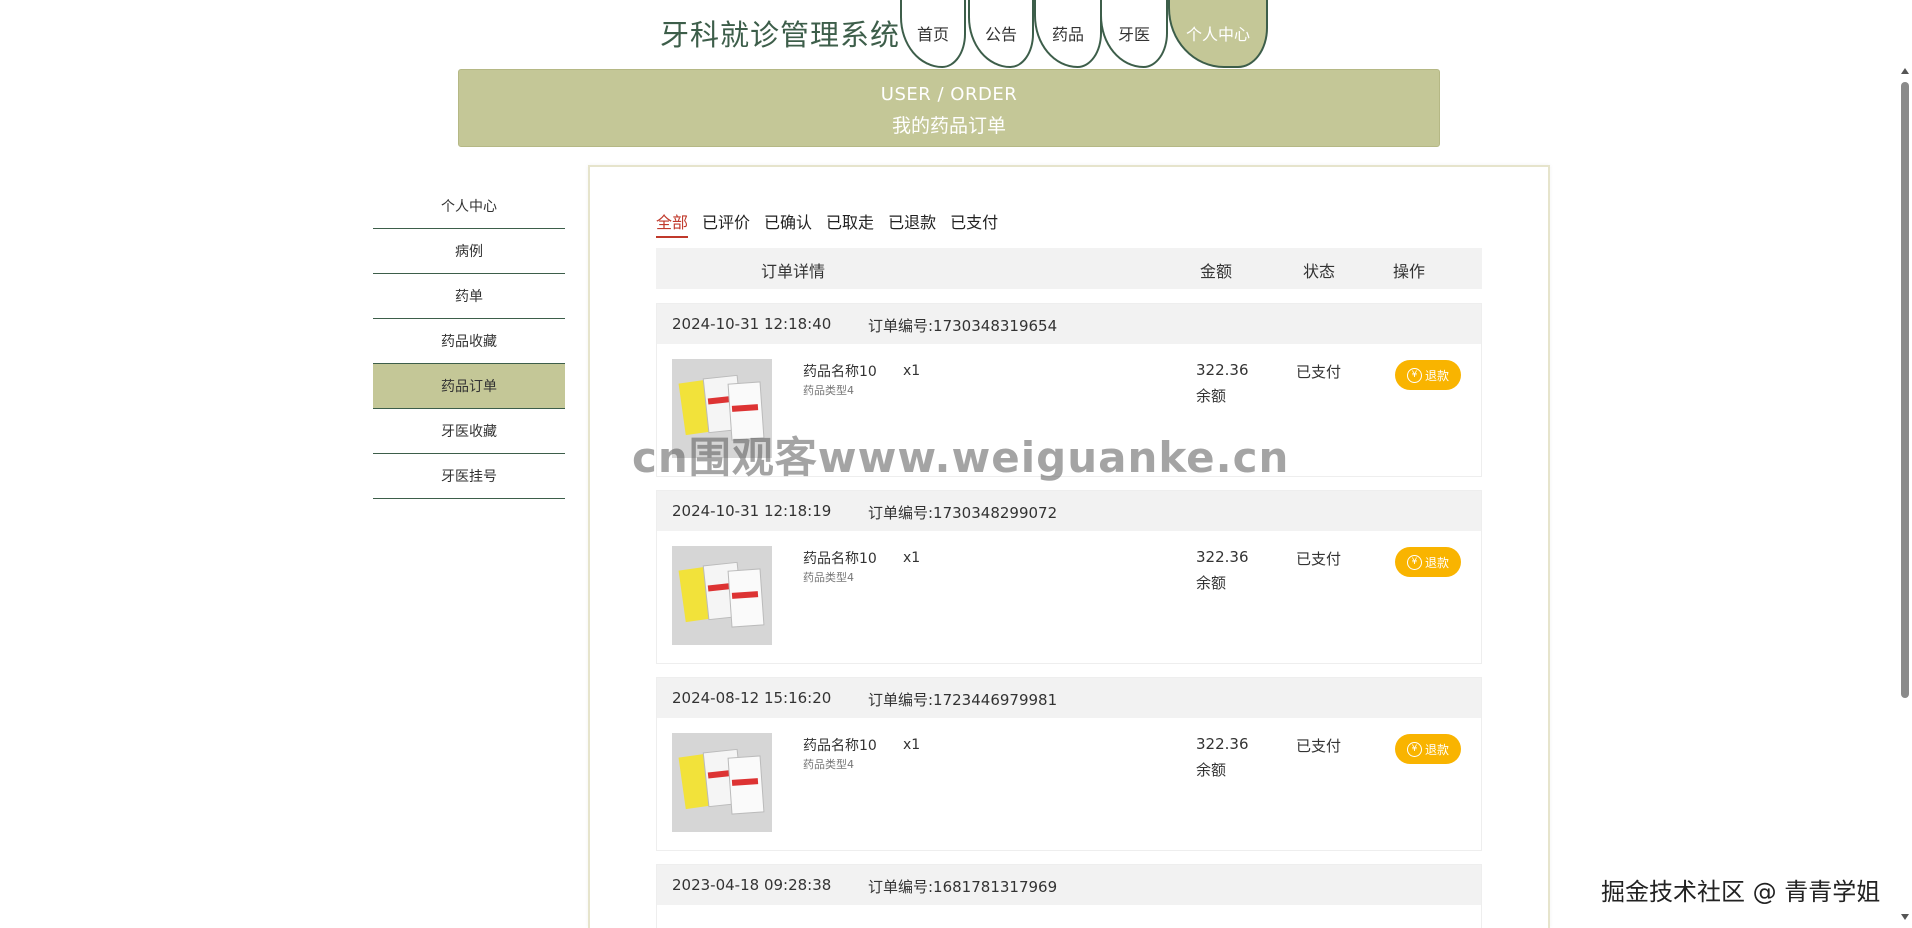 This screenshot has height=928, width=1912. What do you see at coordinates (752, 324) in the screenshot?
I see `order-time: 2024-10-31 12:18:40` at bounding box center [752, 324].